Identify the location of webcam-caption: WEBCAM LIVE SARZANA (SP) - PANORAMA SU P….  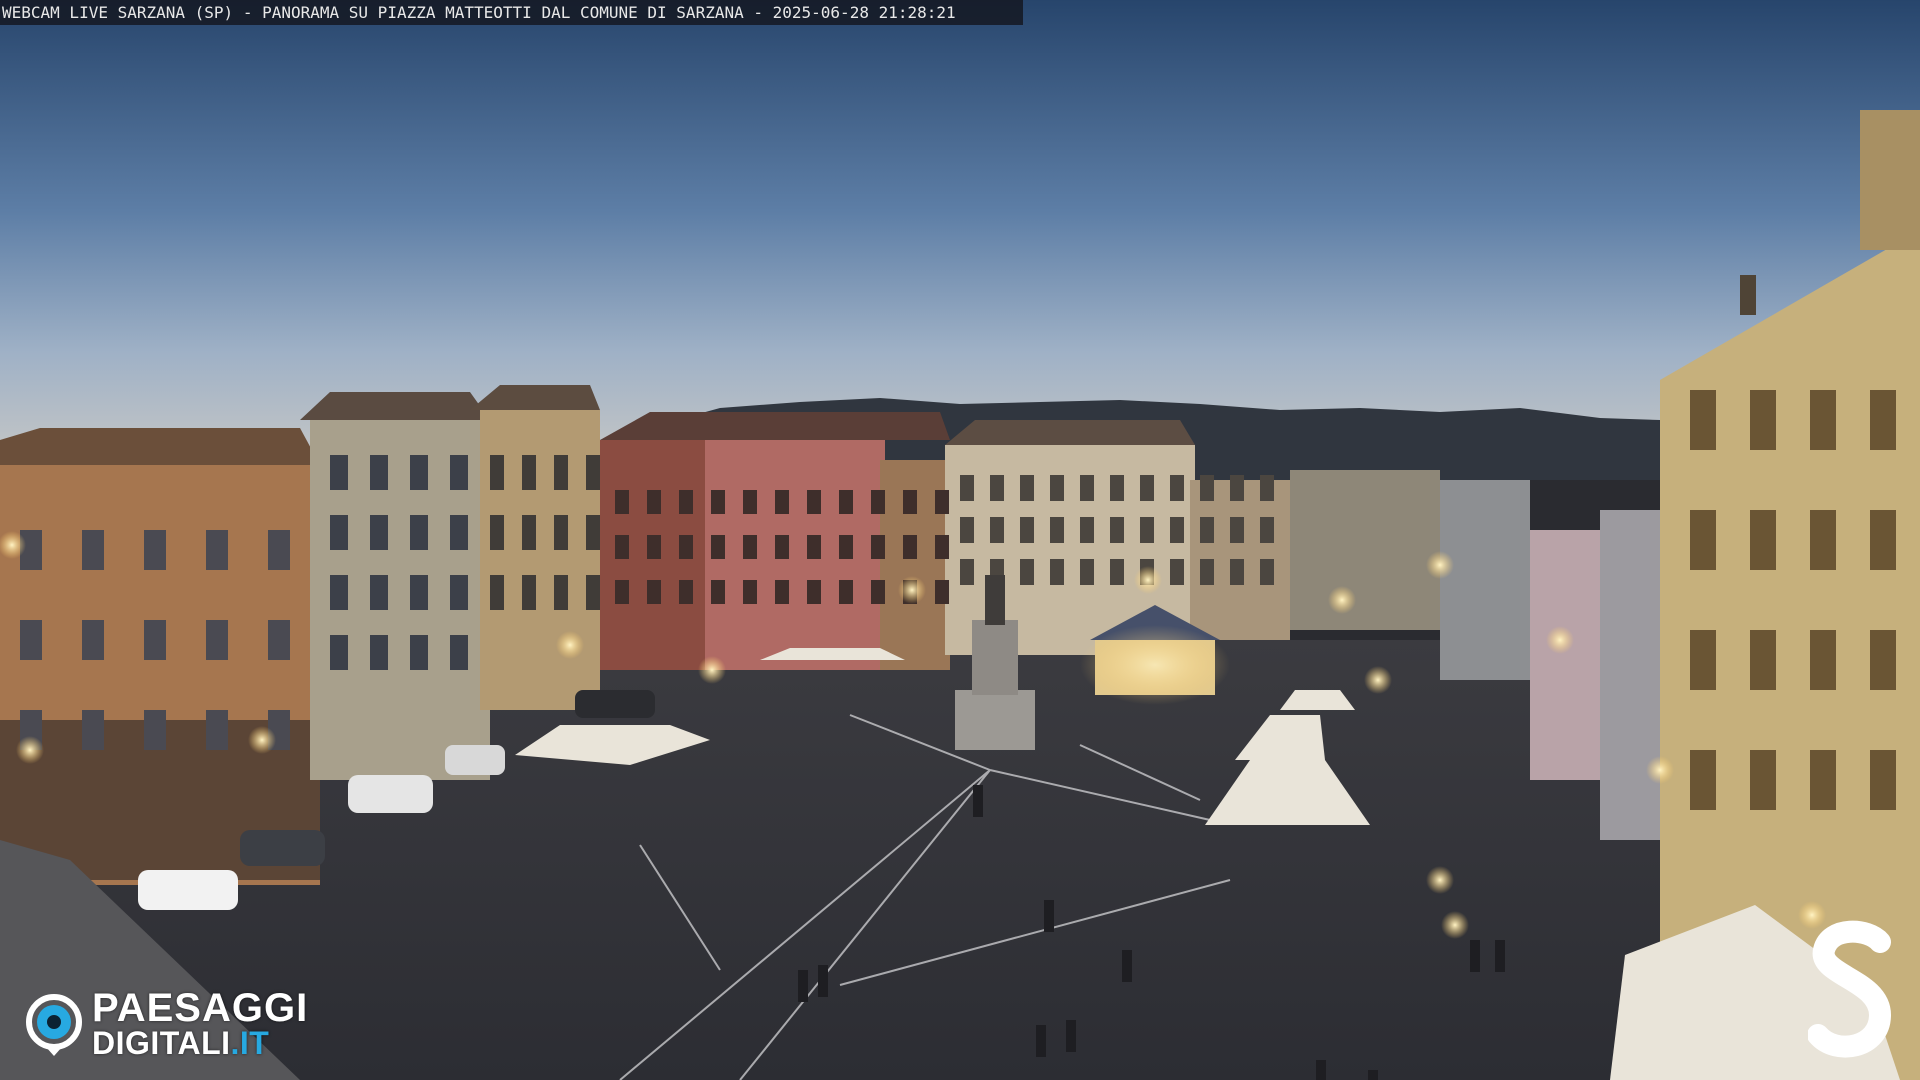
(511, 12).